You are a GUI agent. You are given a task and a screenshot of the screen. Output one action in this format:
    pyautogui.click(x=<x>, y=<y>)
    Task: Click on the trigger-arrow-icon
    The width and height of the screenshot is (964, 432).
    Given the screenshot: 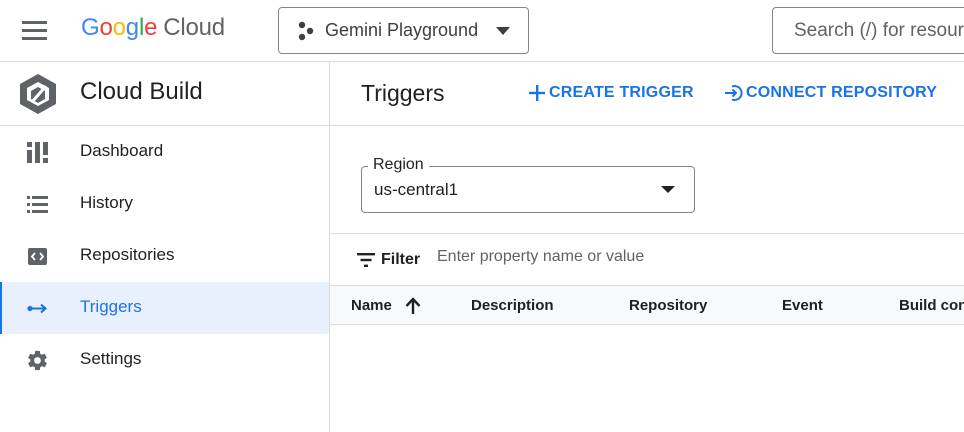 What is the action you would take?
    pyautogui.click(x=37, y=308)
    